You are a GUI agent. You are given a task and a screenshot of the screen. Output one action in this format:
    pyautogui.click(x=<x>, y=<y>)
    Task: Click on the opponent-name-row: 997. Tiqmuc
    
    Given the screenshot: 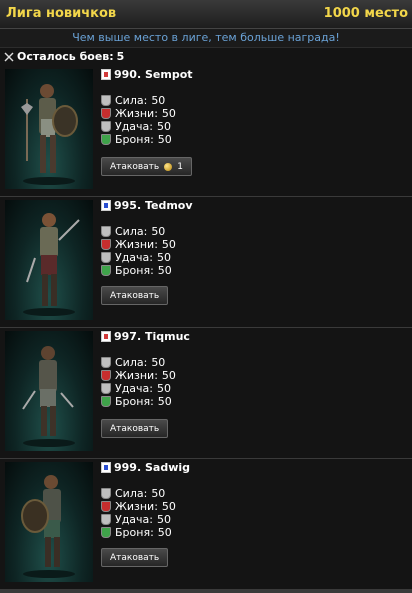 What is the action you would take?
    pyautogui.click(x=145, y=336)
    